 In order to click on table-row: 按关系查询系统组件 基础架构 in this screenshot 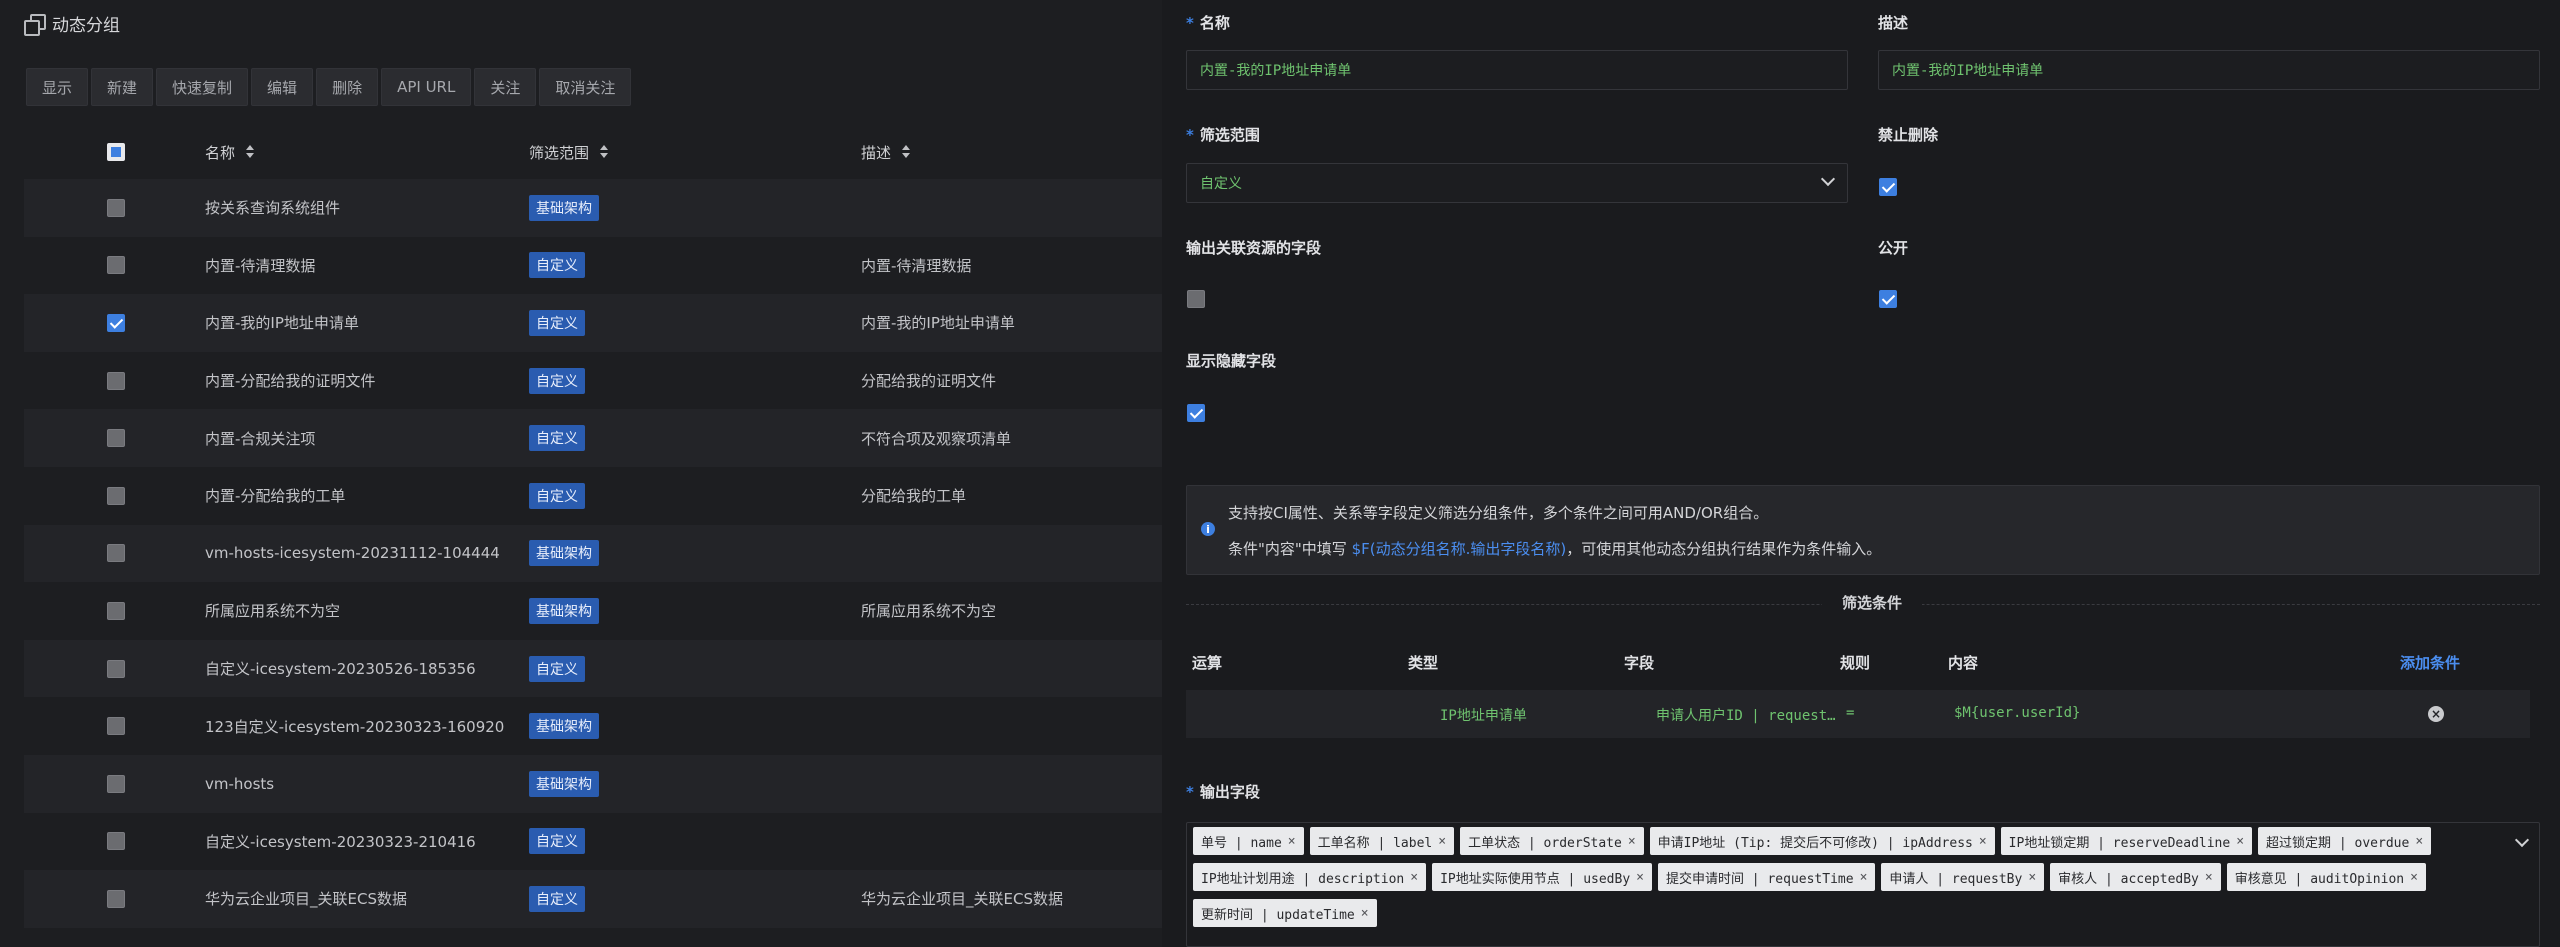, I will do `click(593, 208)`.